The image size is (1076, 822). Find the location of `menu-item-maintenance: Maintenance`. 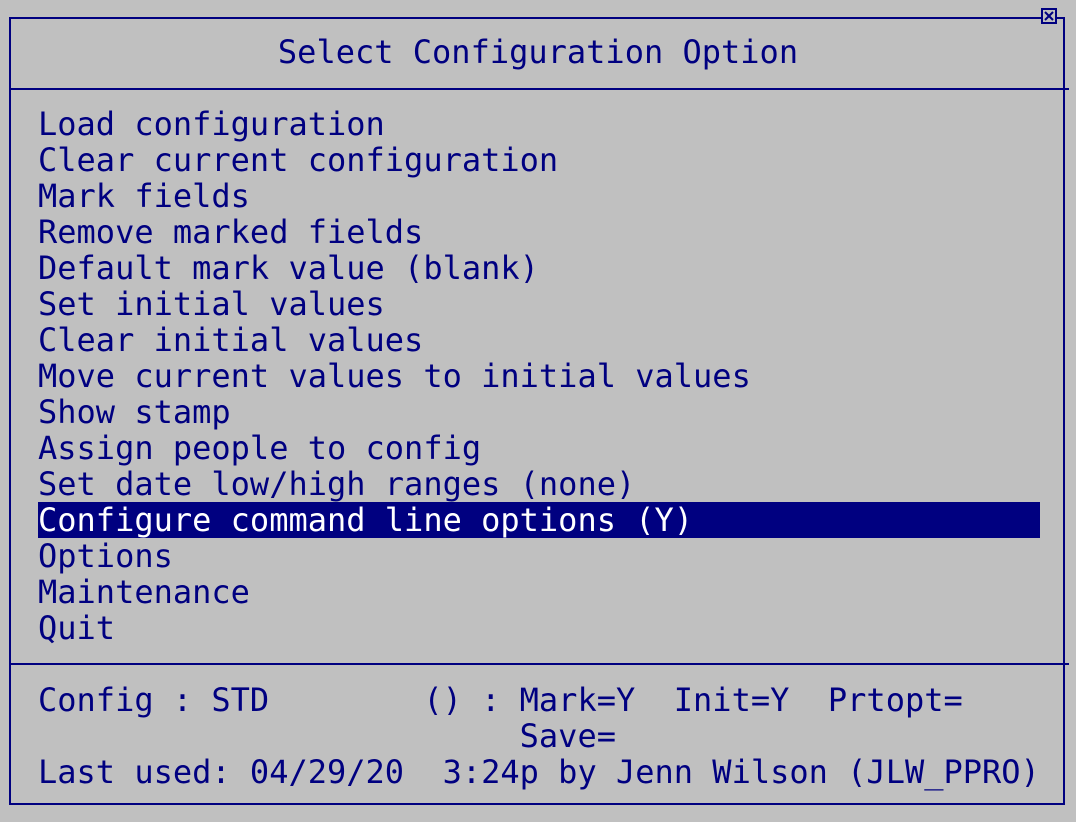

menu-item-maintenance: Maintenance is located at coordinates (539, 592).